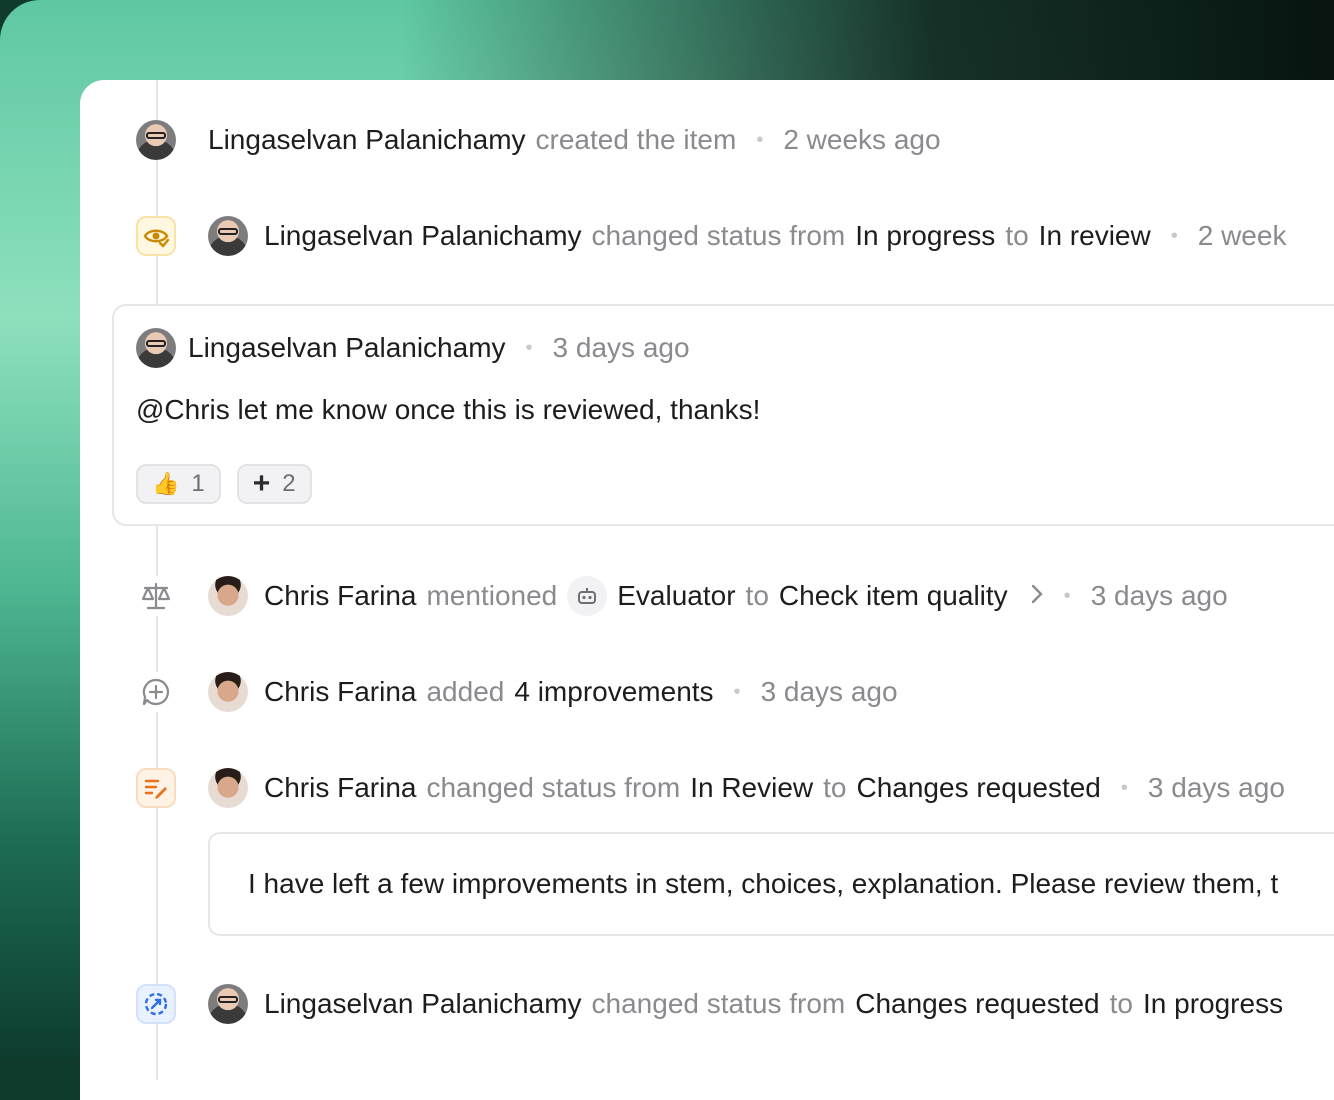 Image resolution: width=1334 pixels, height=1100 pixels. Describe the element at coordinates (978, 787) in the screenshot. I see `status-to: Changes requested` at that location.